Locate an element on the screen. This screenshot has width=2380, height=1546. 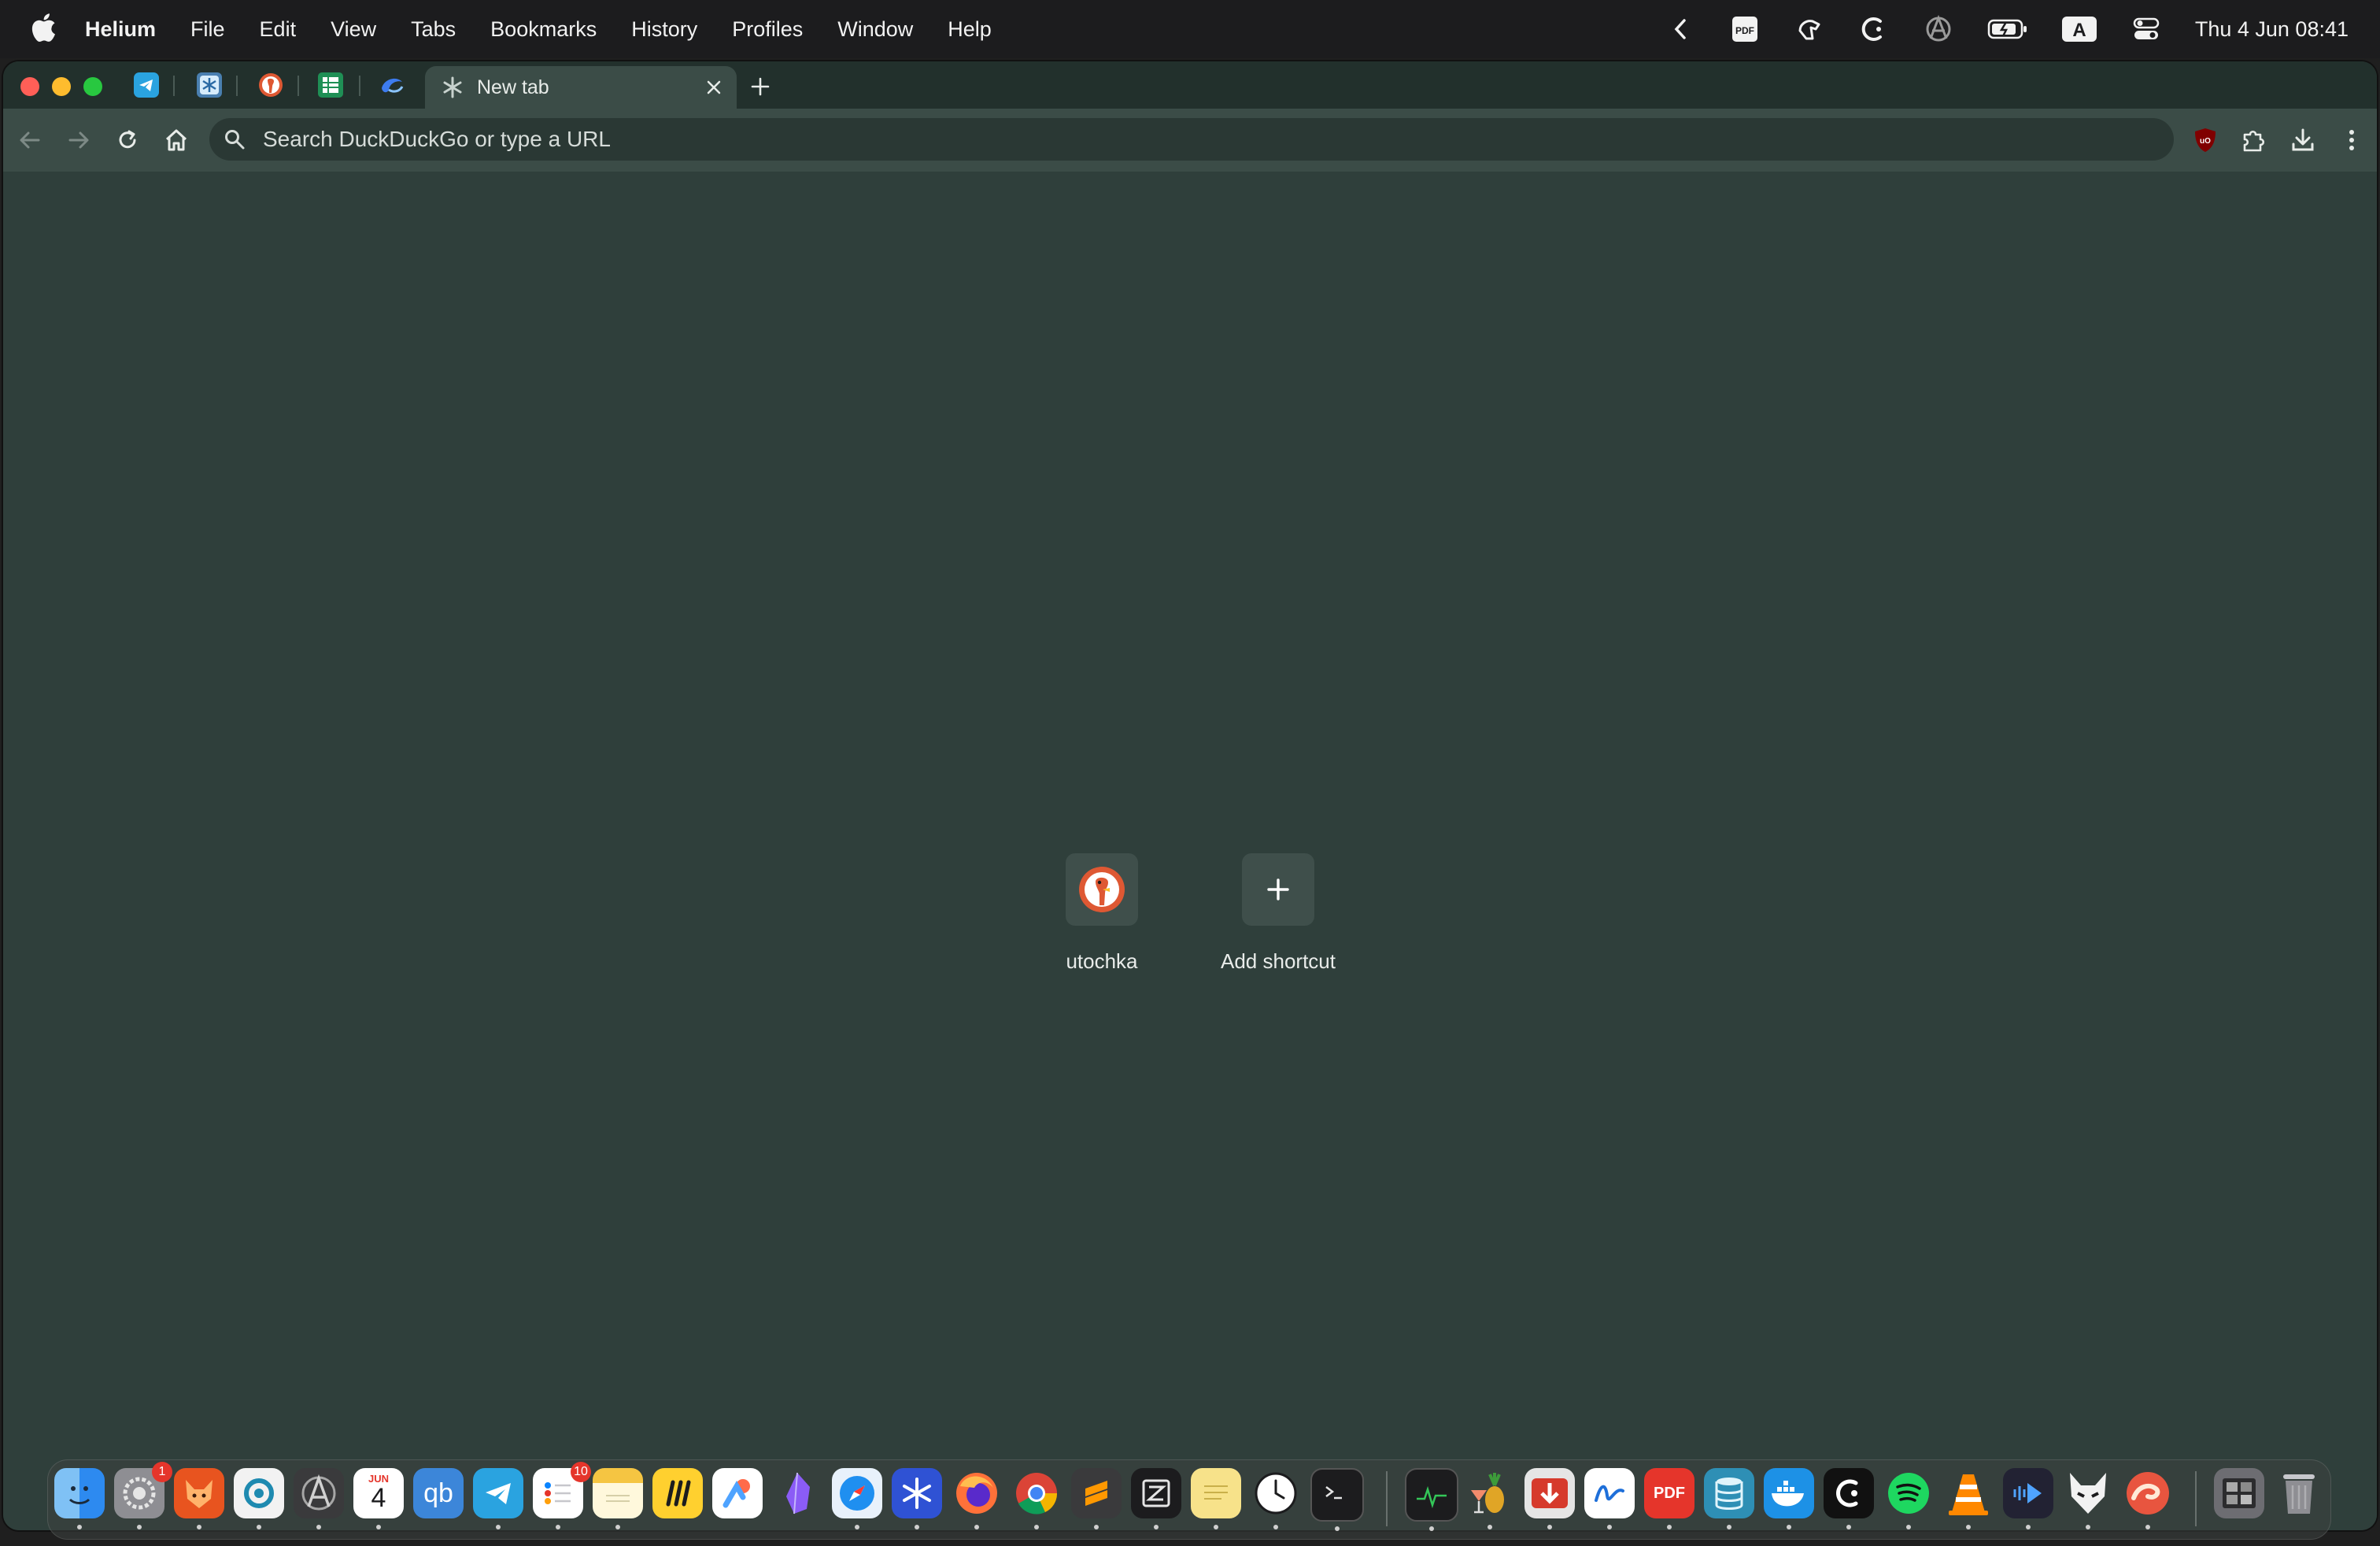
menu-history: History is located at coordinates (664, 29).